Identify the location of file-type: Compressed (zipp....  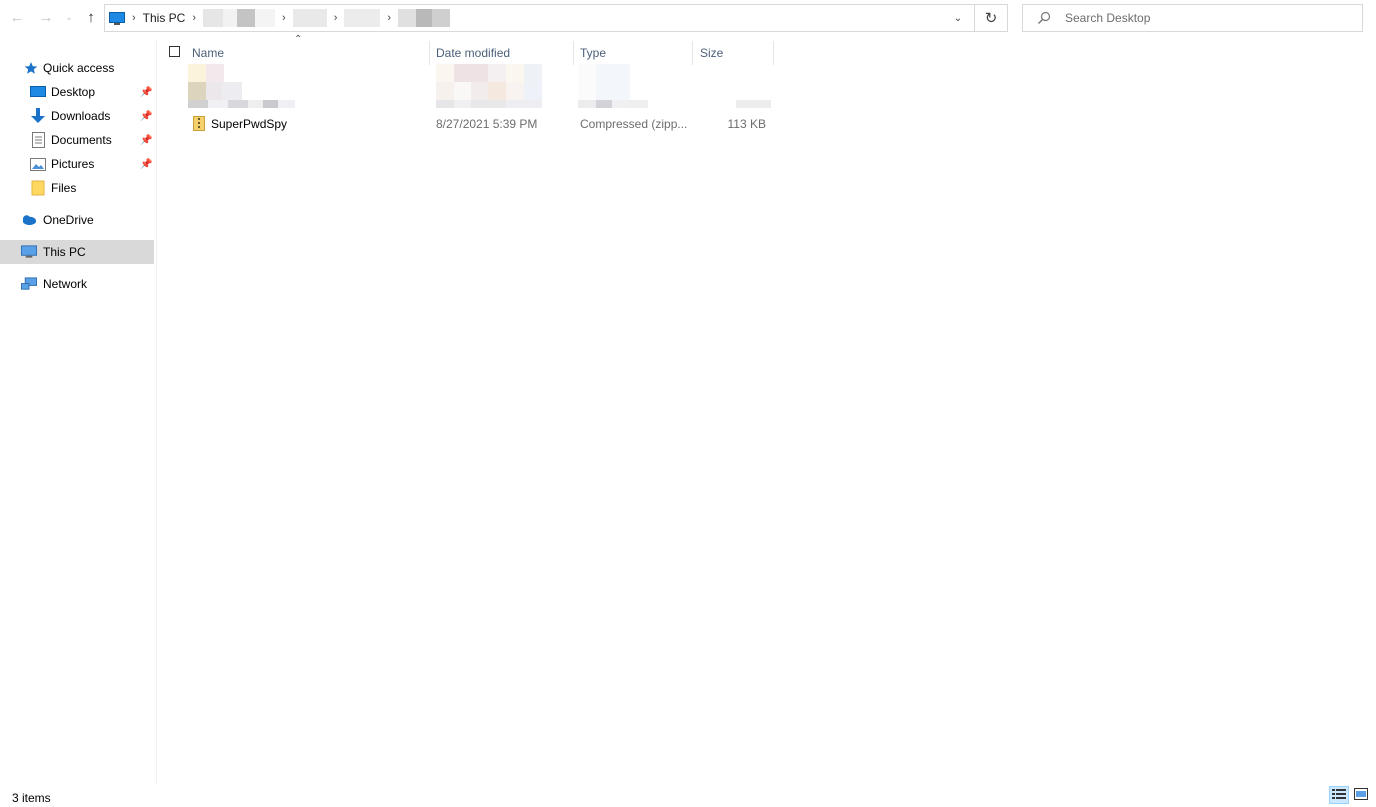
(634, 124).